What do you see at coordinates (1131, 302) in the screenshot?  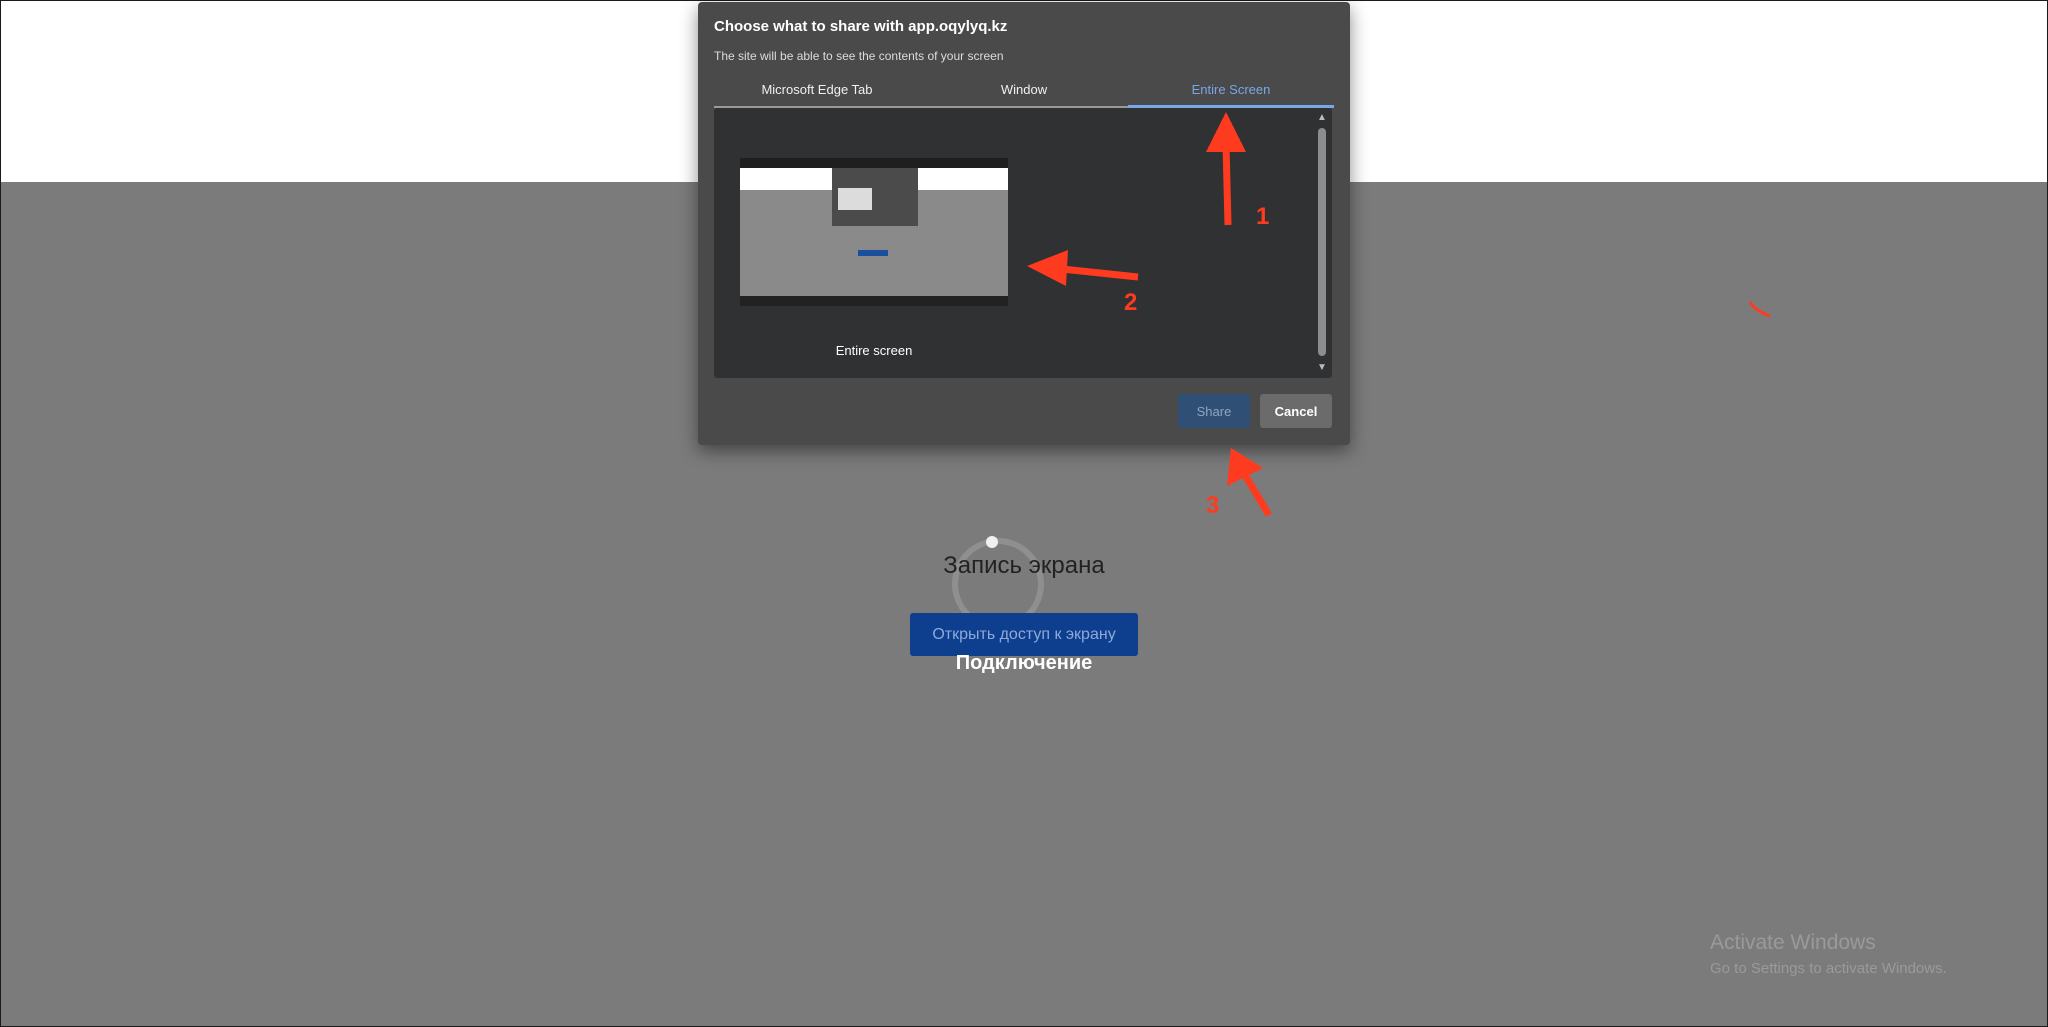 I see `annotation-number-2: 2` at bounding box center [1131, 302].